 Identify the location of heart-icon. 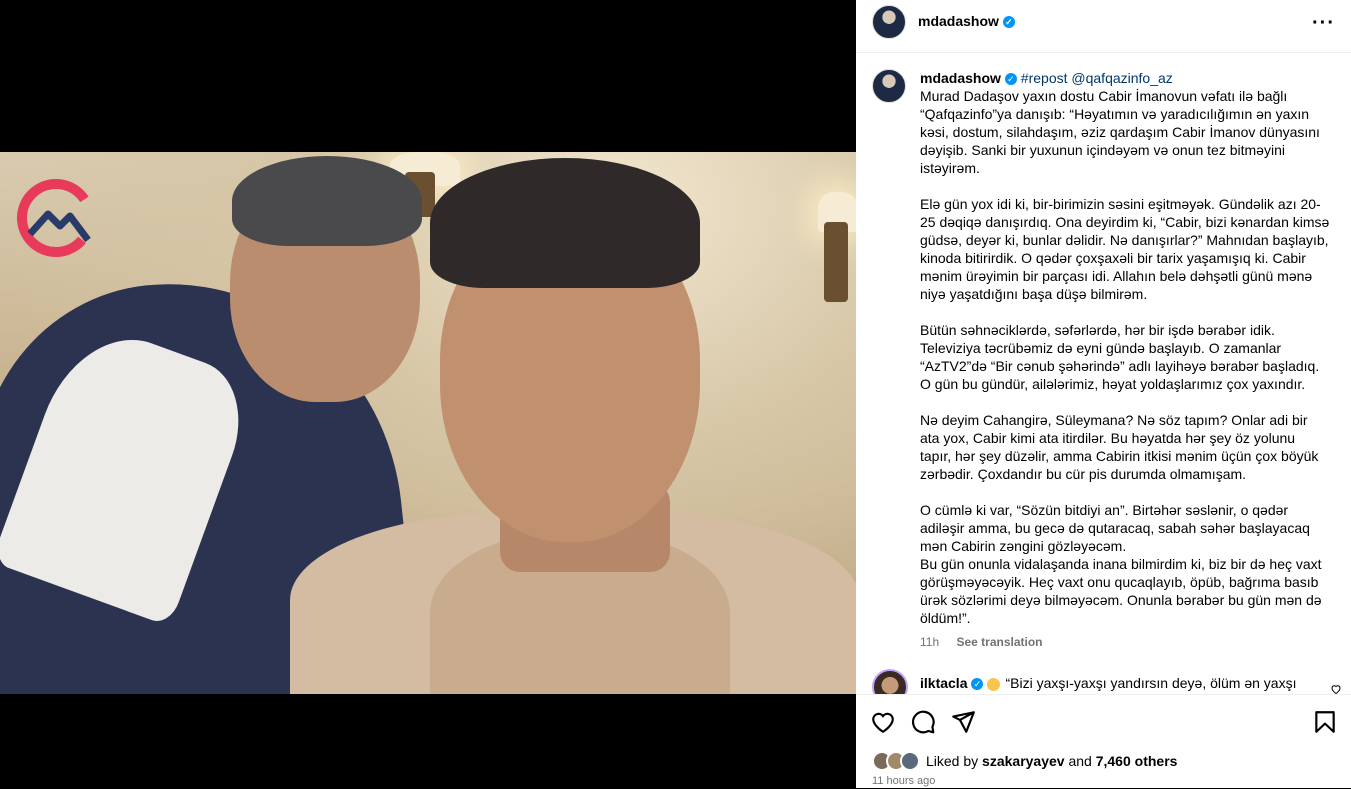
(883, 722).